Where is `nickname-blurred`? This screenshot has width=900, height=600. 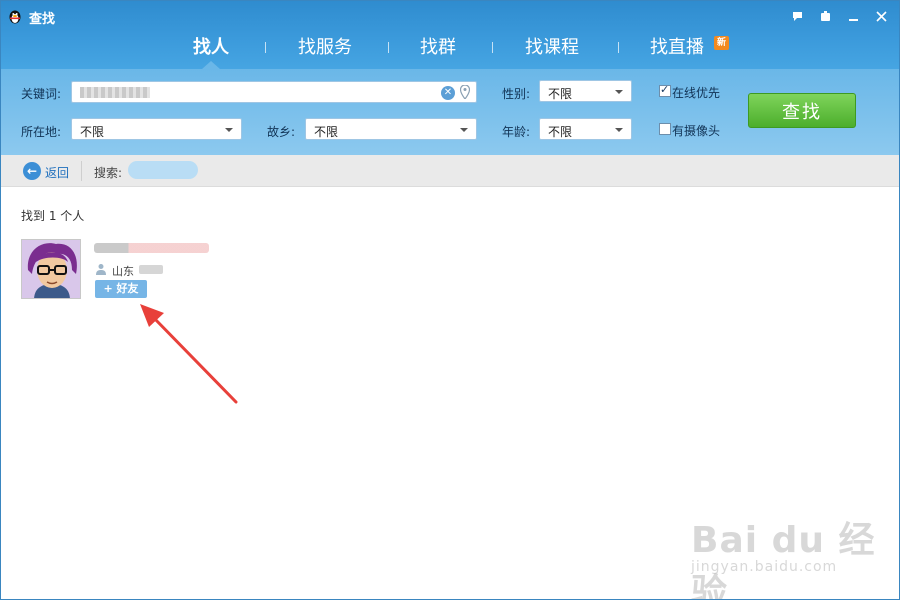
nickname-blurred is located at coordinates (151, 248).